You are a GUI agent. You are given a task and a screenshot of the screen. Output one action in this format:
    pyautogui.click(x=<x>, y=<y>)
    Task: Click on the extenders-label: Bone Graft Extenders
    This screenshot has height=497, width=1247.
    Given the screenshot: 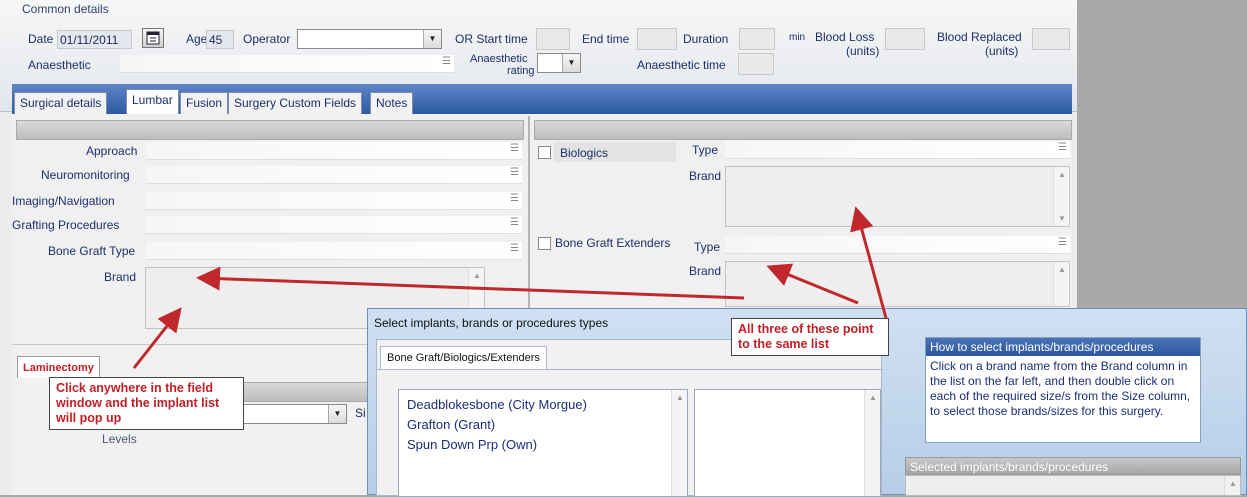 What is the action you would take?
    pyautogui.click(x=613, y=243)
    